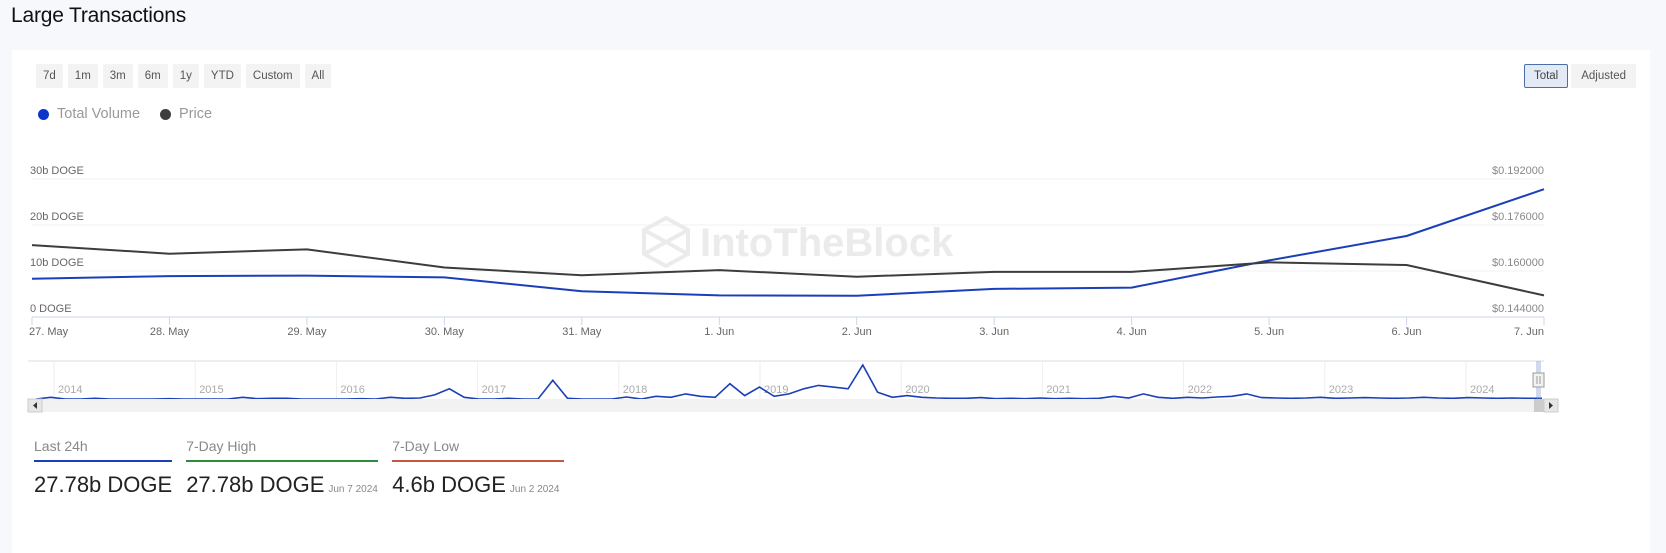 Image resolution: width=1666 pixels, height=553 pixels. Describe the element at coordinates (494, 390) in the screenshot. I see `navigator-year-label: 2017` at that location.